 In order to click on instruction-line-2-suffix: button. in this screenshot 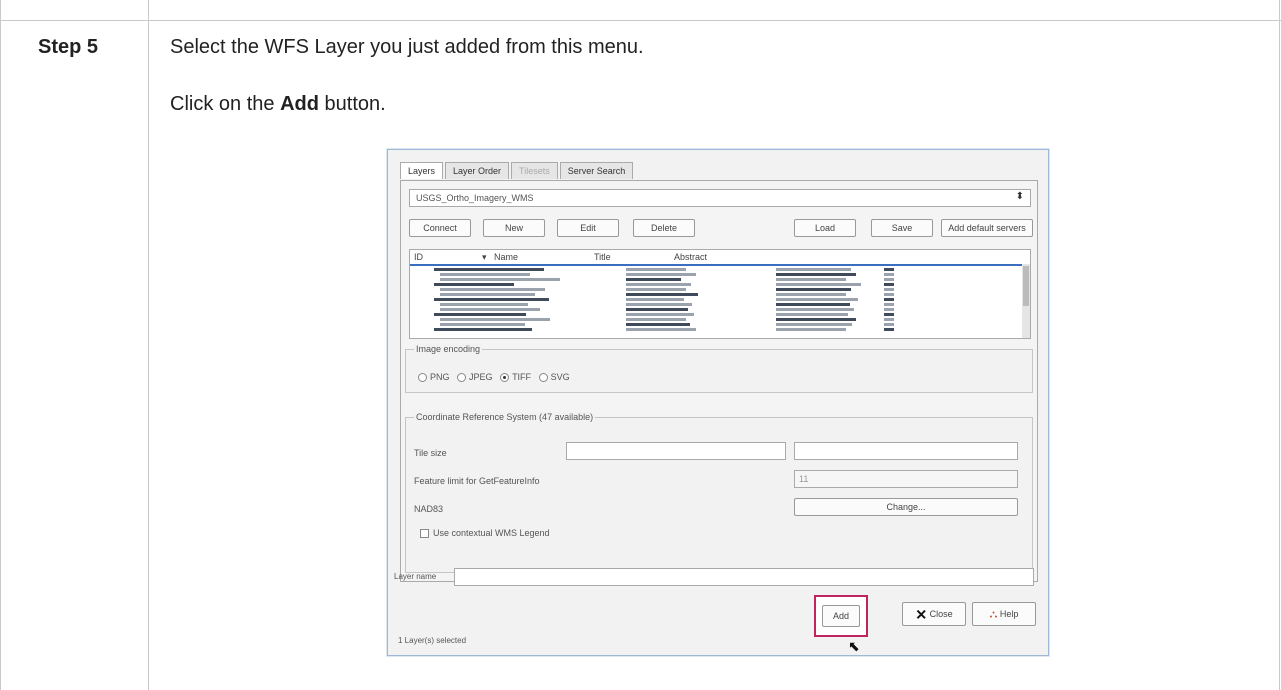, I will do `click(352, 104)`.